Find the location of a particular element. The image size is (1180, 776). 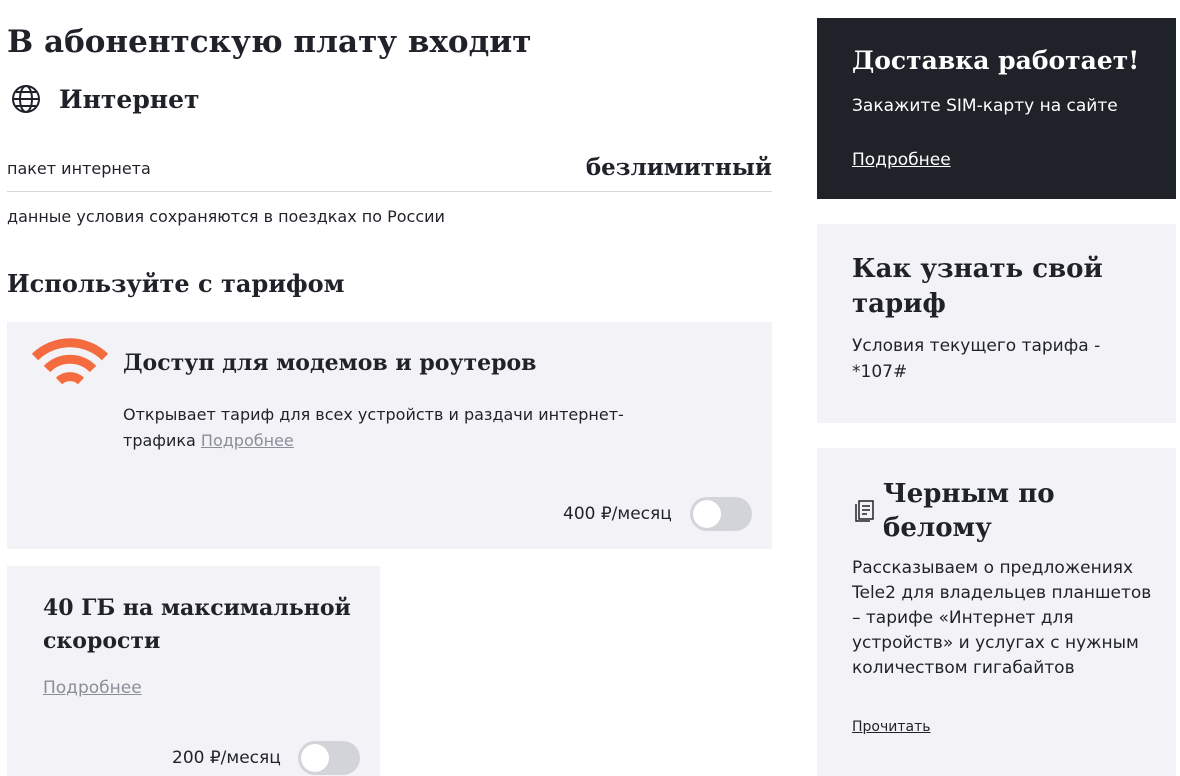

tariff-info-title: Как узнать свой тариф is located at coordinates (977, 286).